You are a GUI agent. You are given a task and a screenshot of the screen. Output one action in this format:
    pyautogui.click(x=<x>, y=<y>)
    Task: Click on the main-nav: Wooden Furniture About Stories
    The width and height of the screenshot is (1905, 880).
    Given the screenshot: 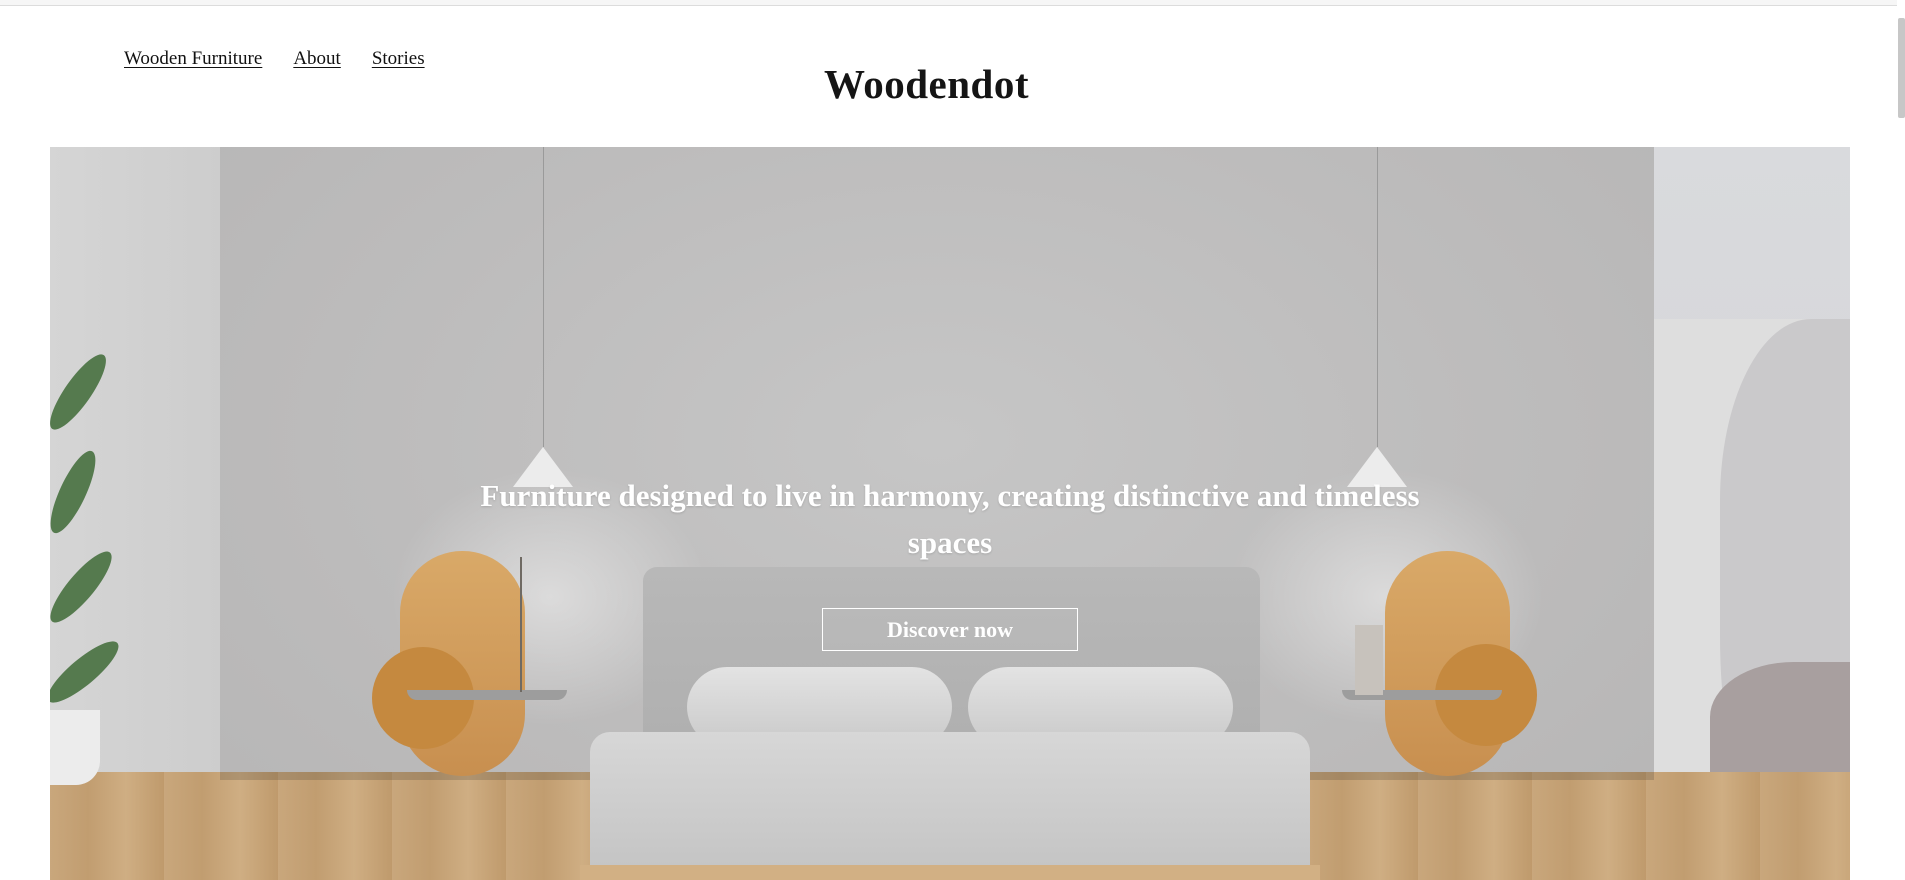 What is the action you would take?
    pyautogui.click(x=274, y=59)
    